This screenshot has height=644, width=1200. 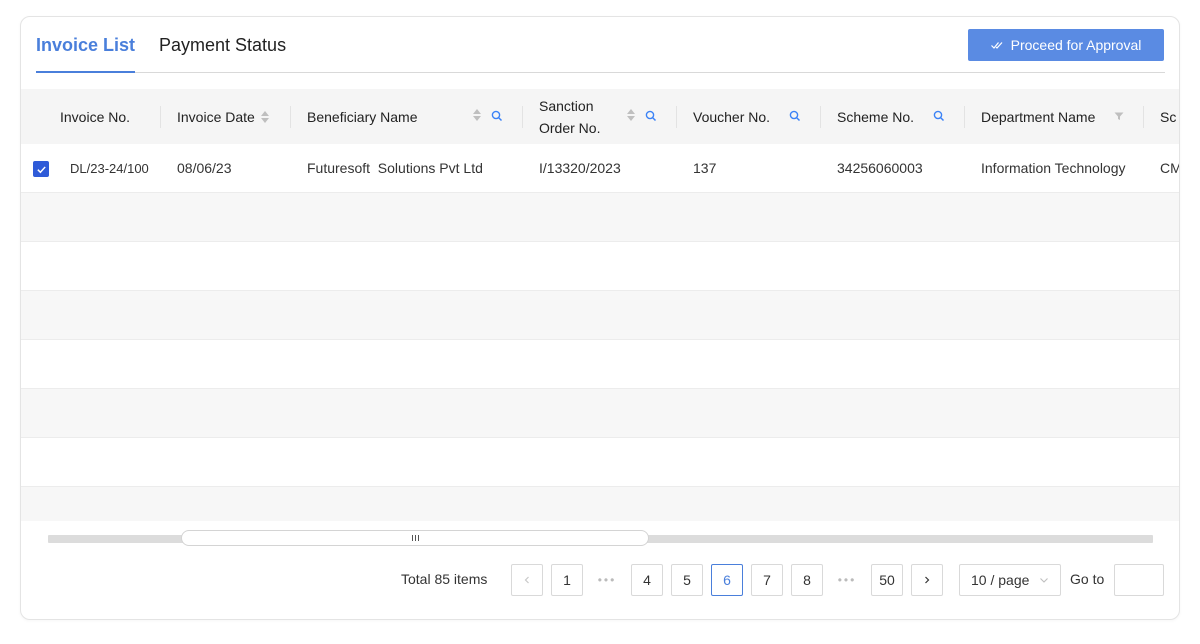 I want to click on col-invoice-no: Invoice No., so click(x=95, y=116).